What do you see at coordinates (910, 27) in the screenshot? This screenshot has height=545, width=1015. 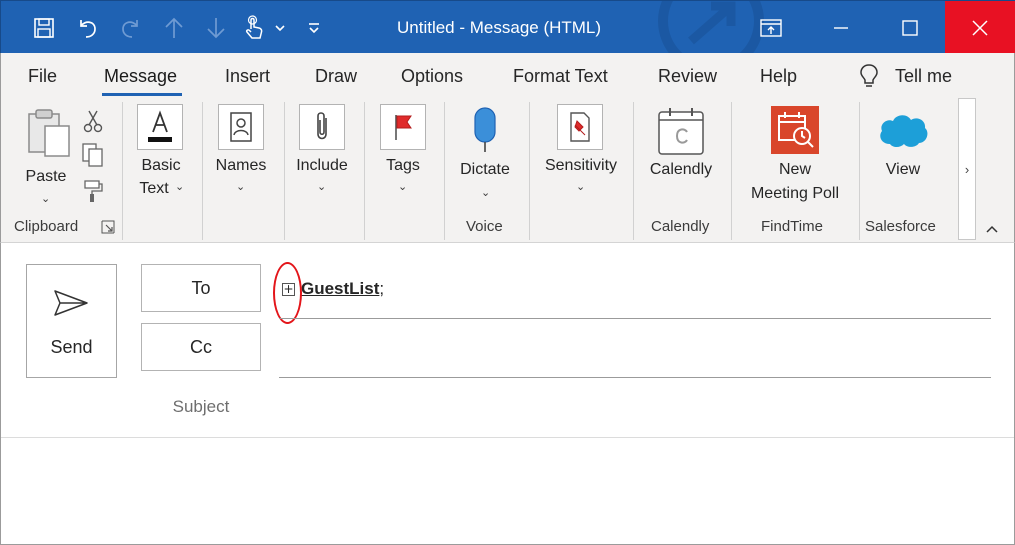 I see `maximize-icon` at bounding box center [910, 27].